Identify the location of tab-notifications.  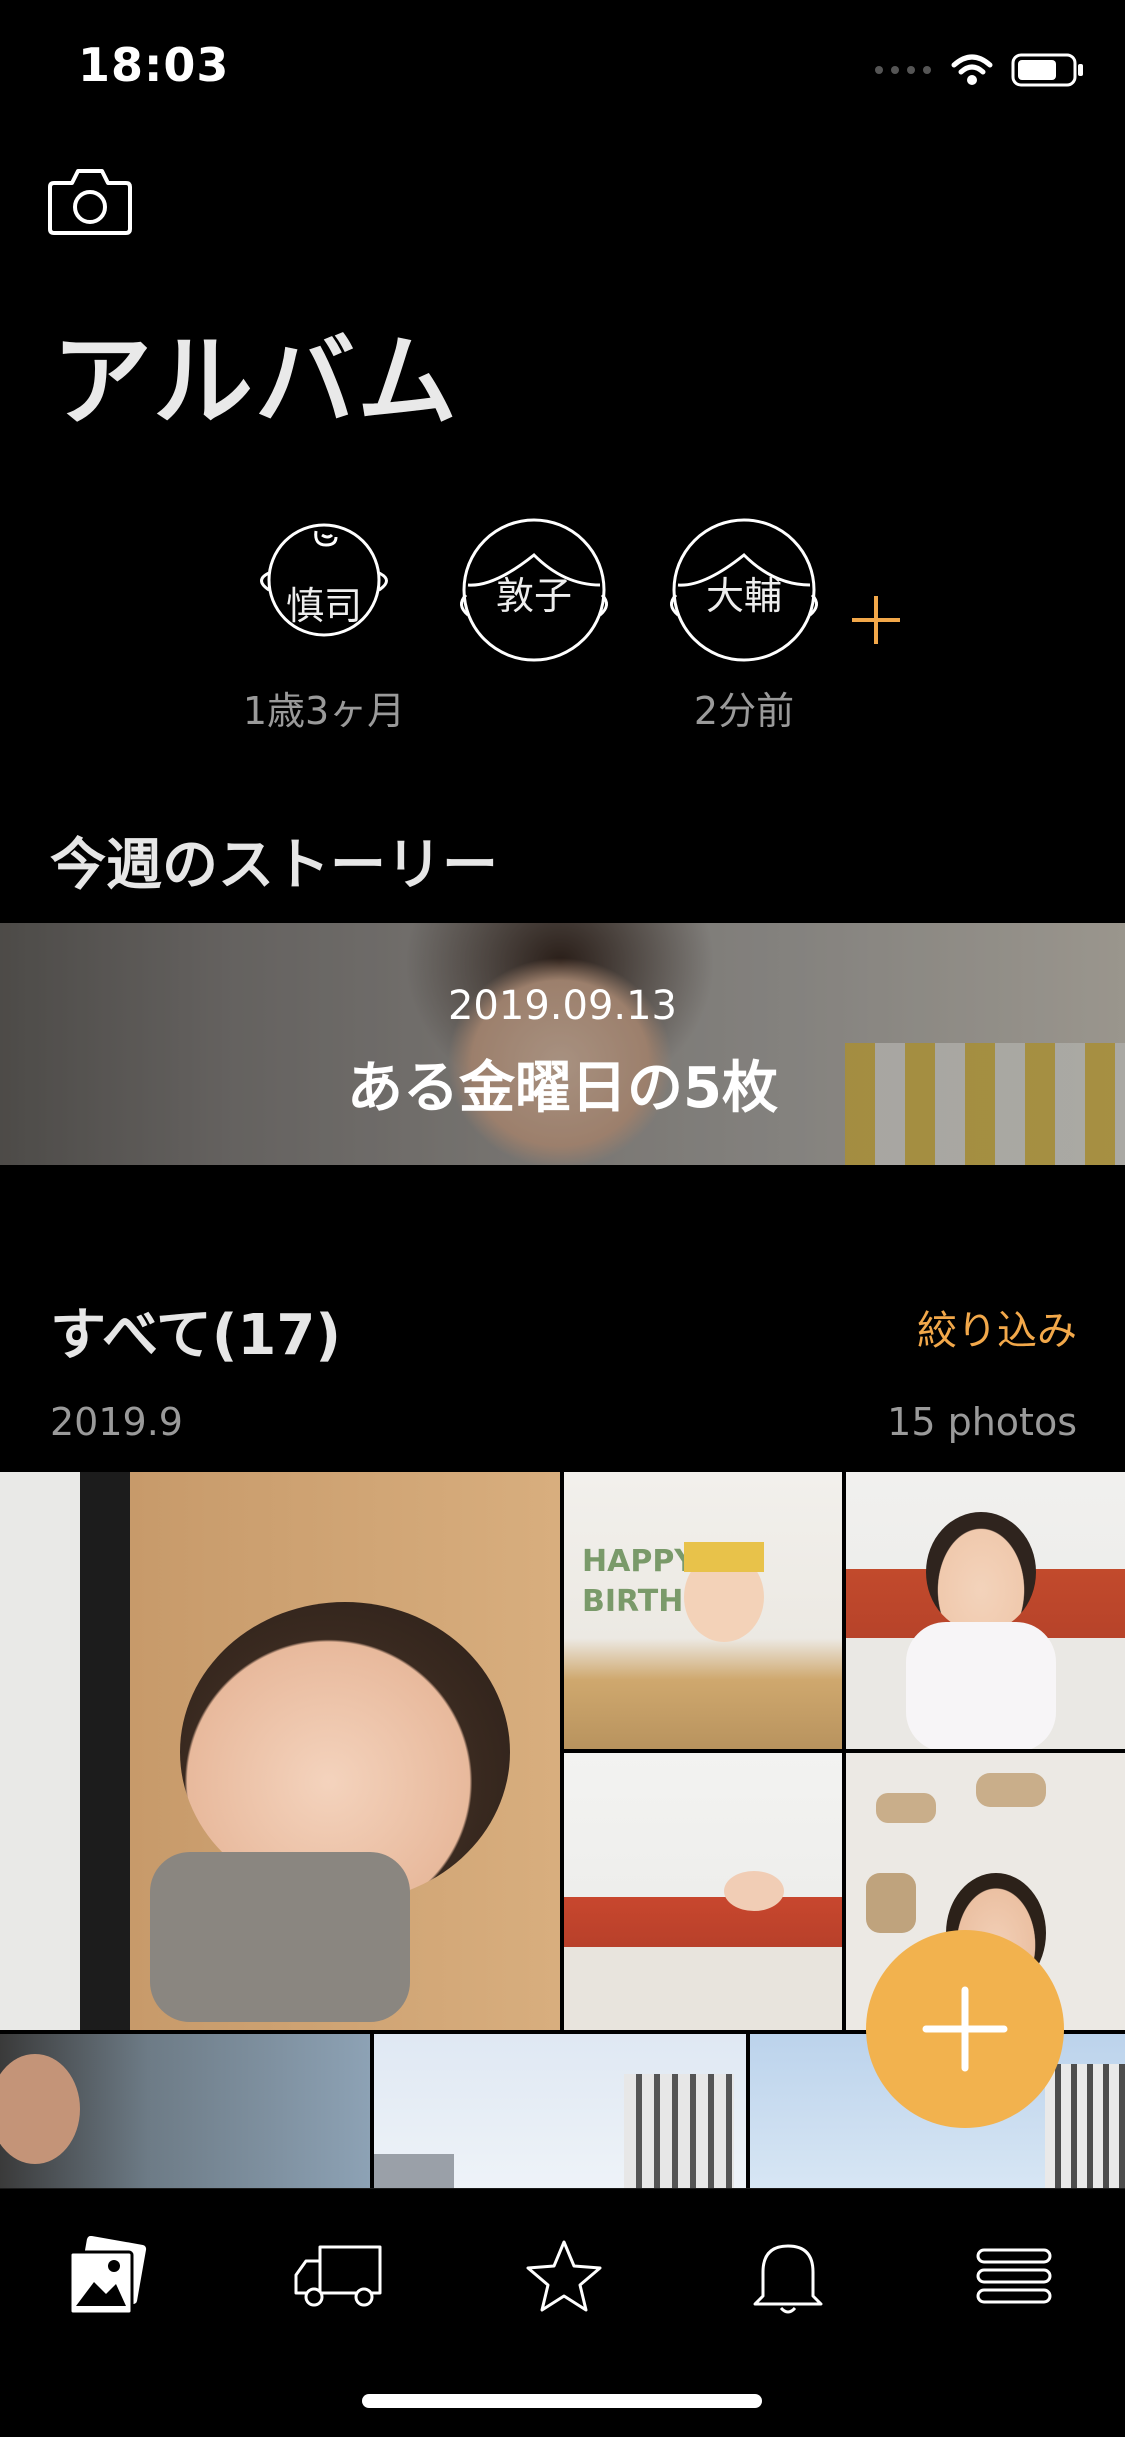
(788, 2276).